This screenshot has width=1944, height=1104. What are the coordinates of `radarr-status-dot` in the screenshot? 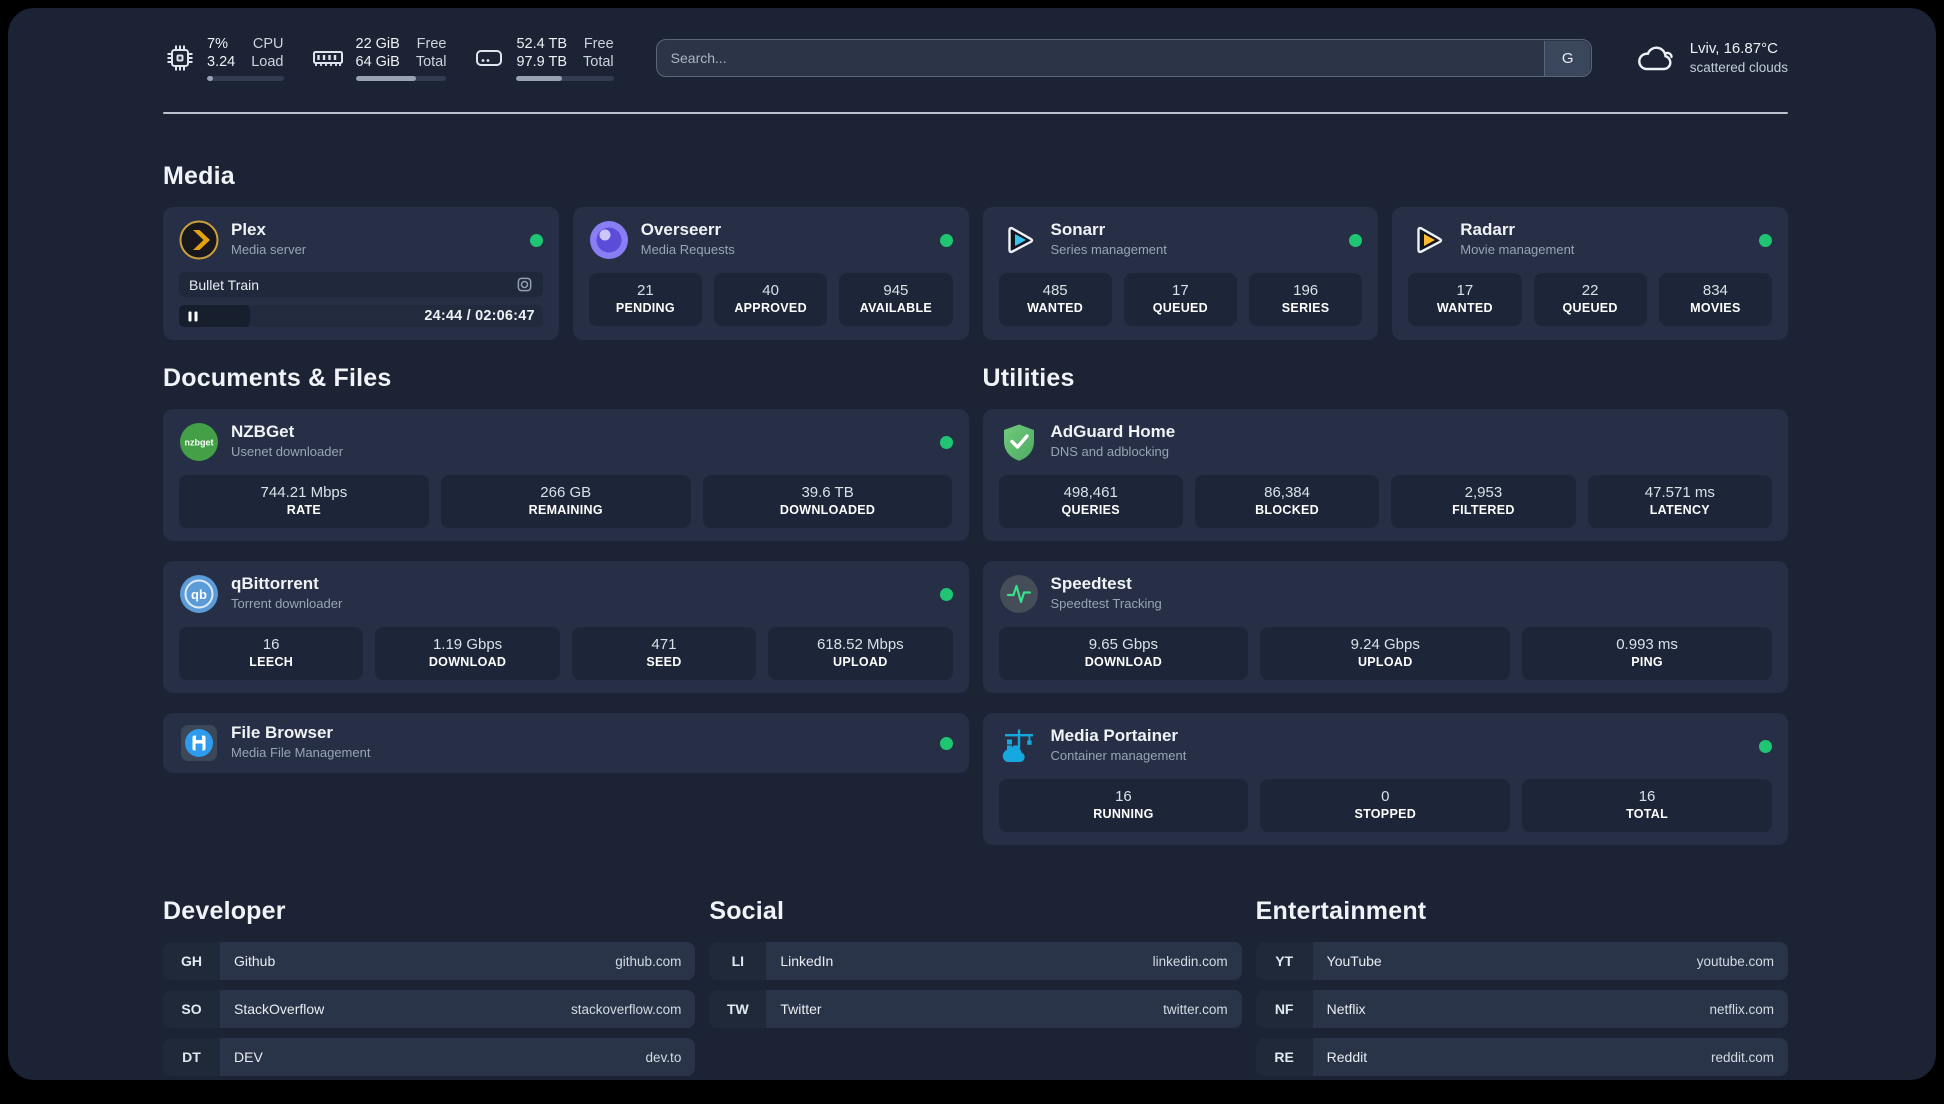 It's located at (1765, 240).